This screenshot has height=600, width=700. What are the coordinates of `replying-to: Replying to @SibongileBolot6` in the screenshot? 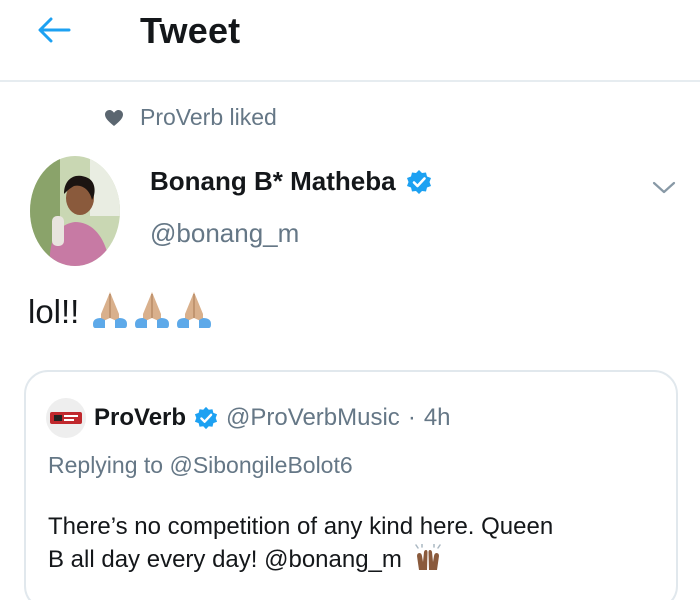 It's located at (200, 465).